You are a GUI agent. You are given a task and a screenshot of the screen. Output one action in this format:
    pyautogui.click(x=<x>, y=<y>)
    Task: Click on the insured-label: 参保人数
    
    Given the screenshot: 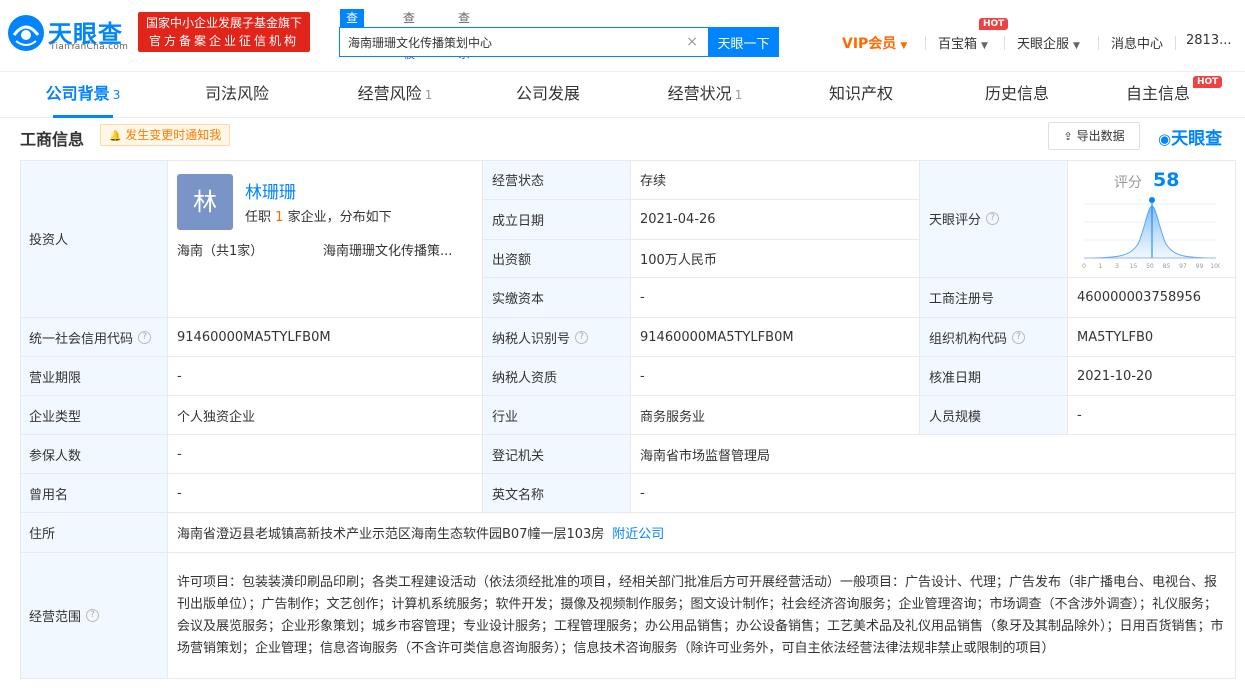 What is the action you would take?
    pyautogui.click(x=94, y=454)
    